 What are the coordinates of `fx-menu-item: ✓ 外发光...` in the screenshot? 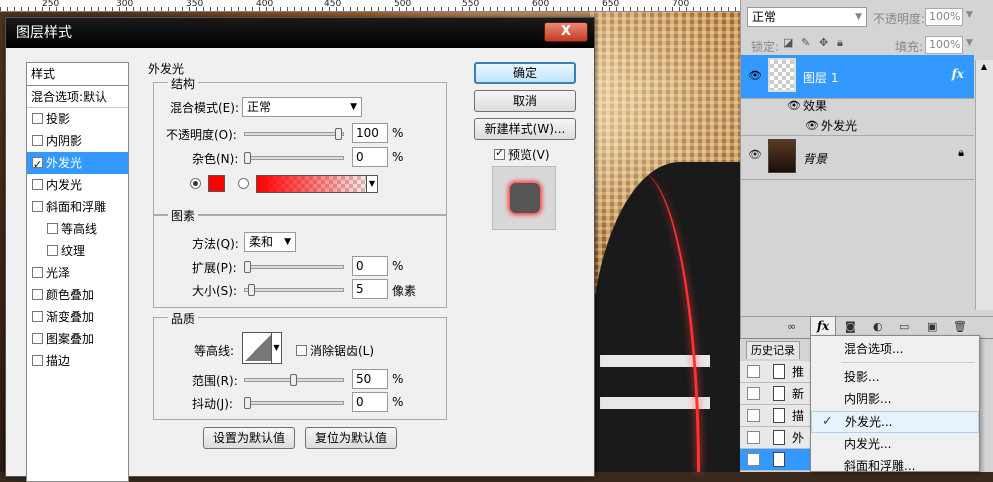 It's located at (895, 422).